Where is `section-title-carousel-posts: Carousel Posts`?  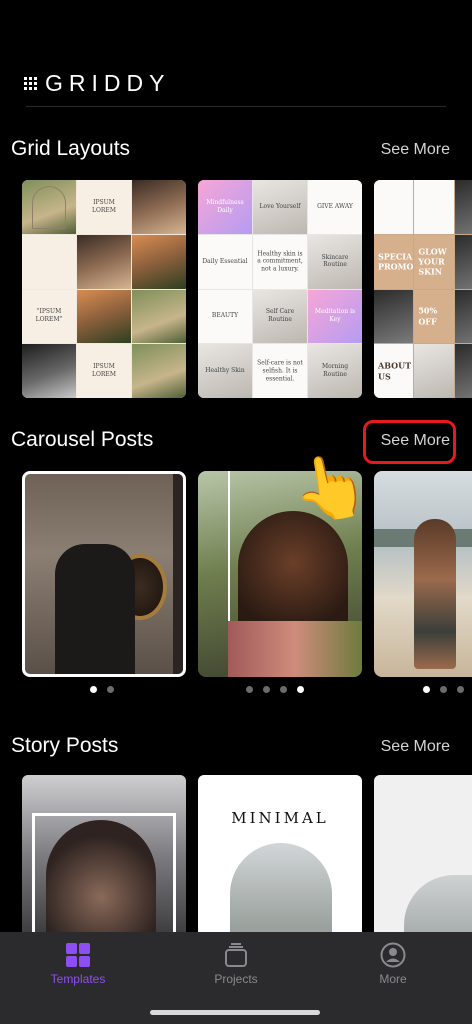 section-title-carousel-posts: Carousel Posts is located at coordinates (82, 439).